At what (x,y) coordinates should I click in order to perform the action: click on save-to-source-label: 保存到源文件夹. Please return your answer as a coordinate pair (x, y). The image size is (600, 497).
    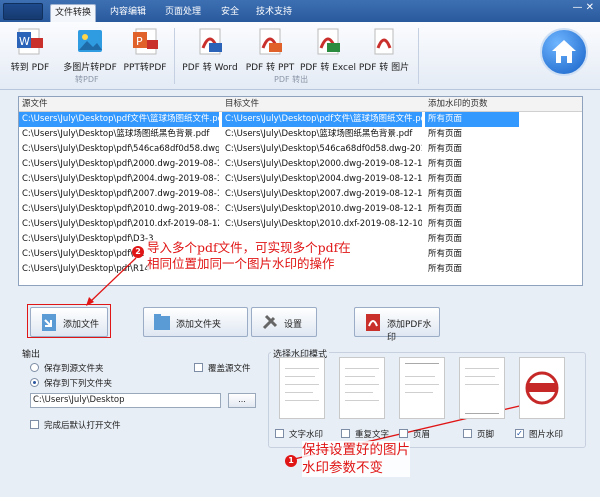
    Looking at the image, I should click on (74, 369).